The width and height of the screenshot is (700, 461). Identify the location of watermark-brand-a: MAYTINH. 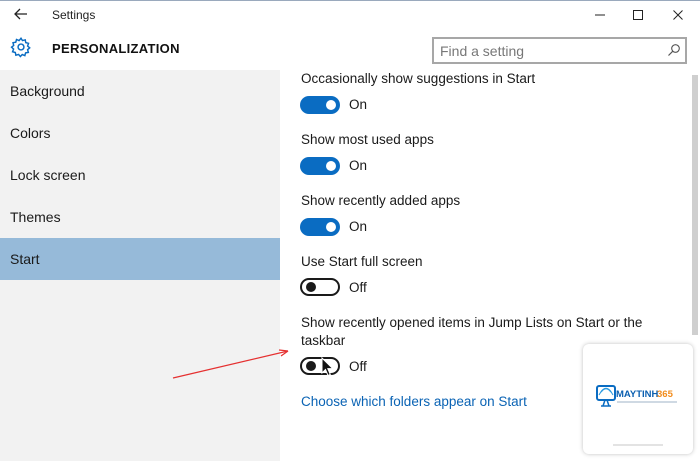
(637, 394).